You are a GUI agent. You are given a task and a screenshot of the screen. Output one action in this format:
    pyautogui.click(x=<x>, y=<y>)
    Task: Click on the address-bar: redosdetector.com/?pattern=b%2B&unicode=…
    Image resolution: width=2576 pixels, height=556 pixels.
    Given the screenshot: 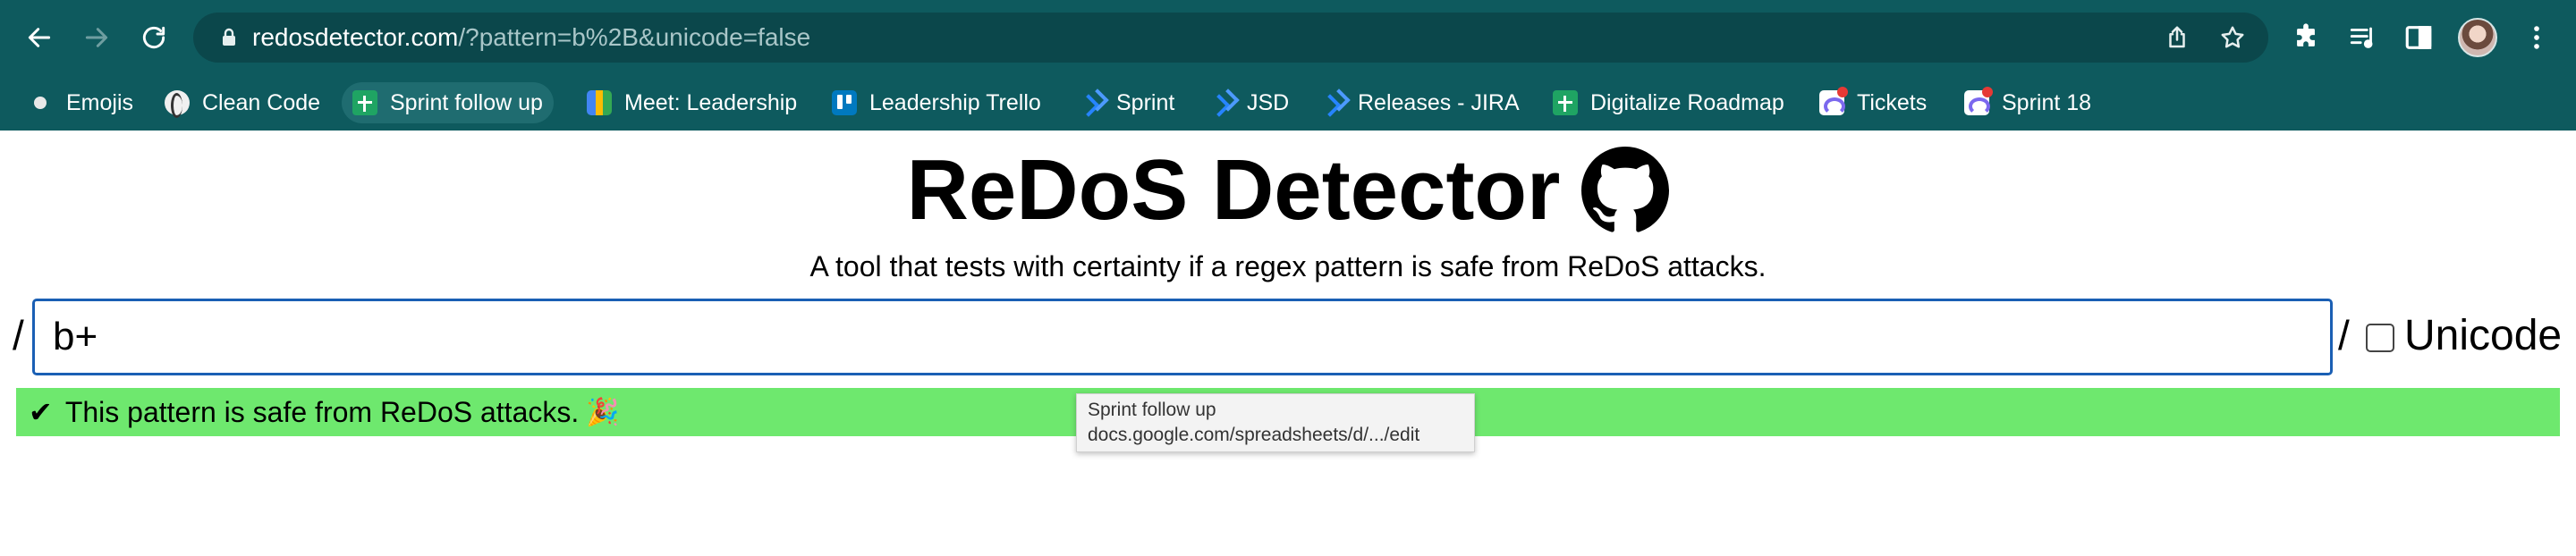 What is the action you would take?
    pyautogui.click(x=1230, y=38)
    